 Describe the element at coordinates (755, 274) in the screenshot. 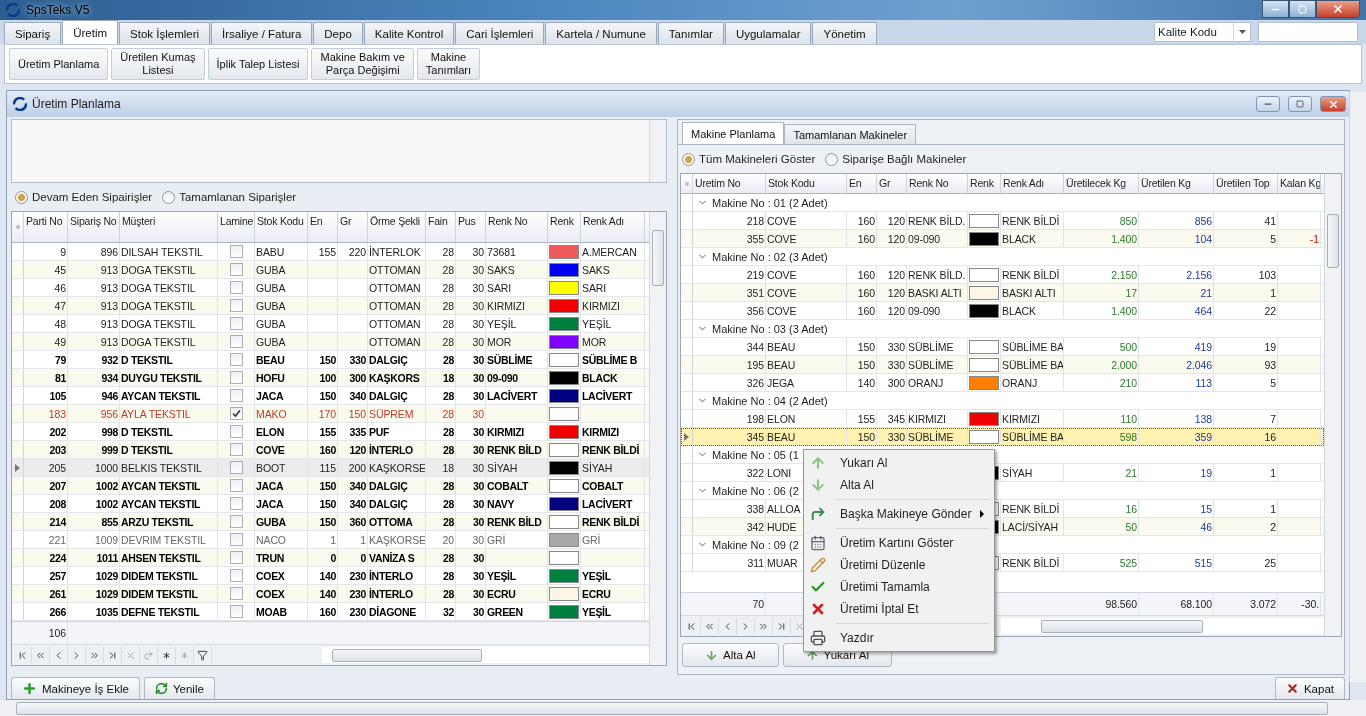

I see `table-cell: 219` at that location.